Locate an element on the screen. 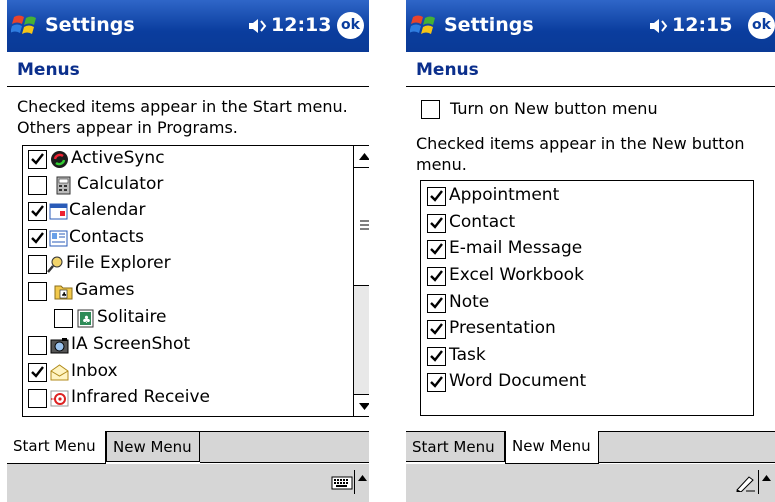 The height and width of the screenshot is (502, 775). scrollbar is located at coordinates (361, 281).